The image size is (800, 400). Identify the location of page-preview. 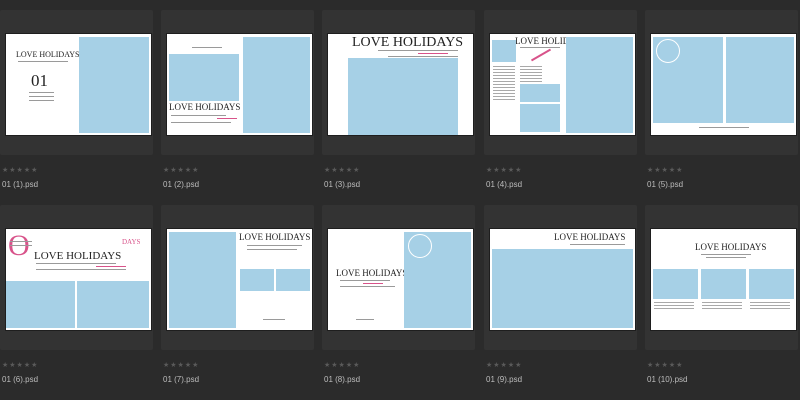
(723, 84).